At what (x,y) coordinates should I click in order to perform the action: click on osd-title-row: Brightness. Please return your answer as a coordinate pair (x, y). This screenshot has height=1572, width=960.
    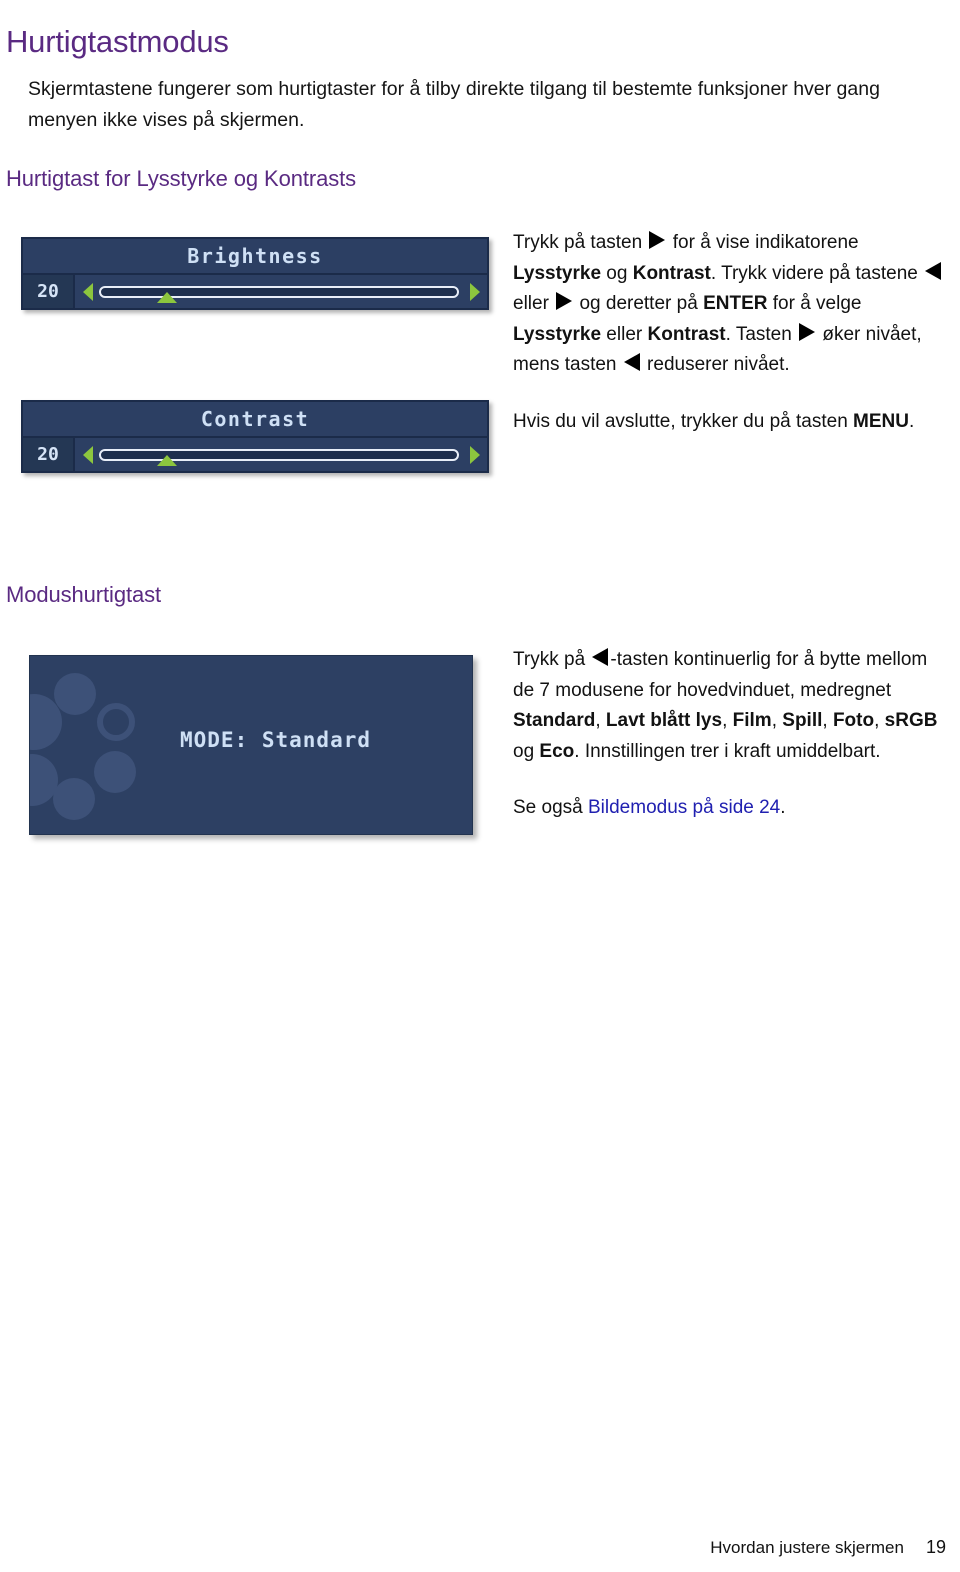
    Looking at the image, I should click on (255, 257).